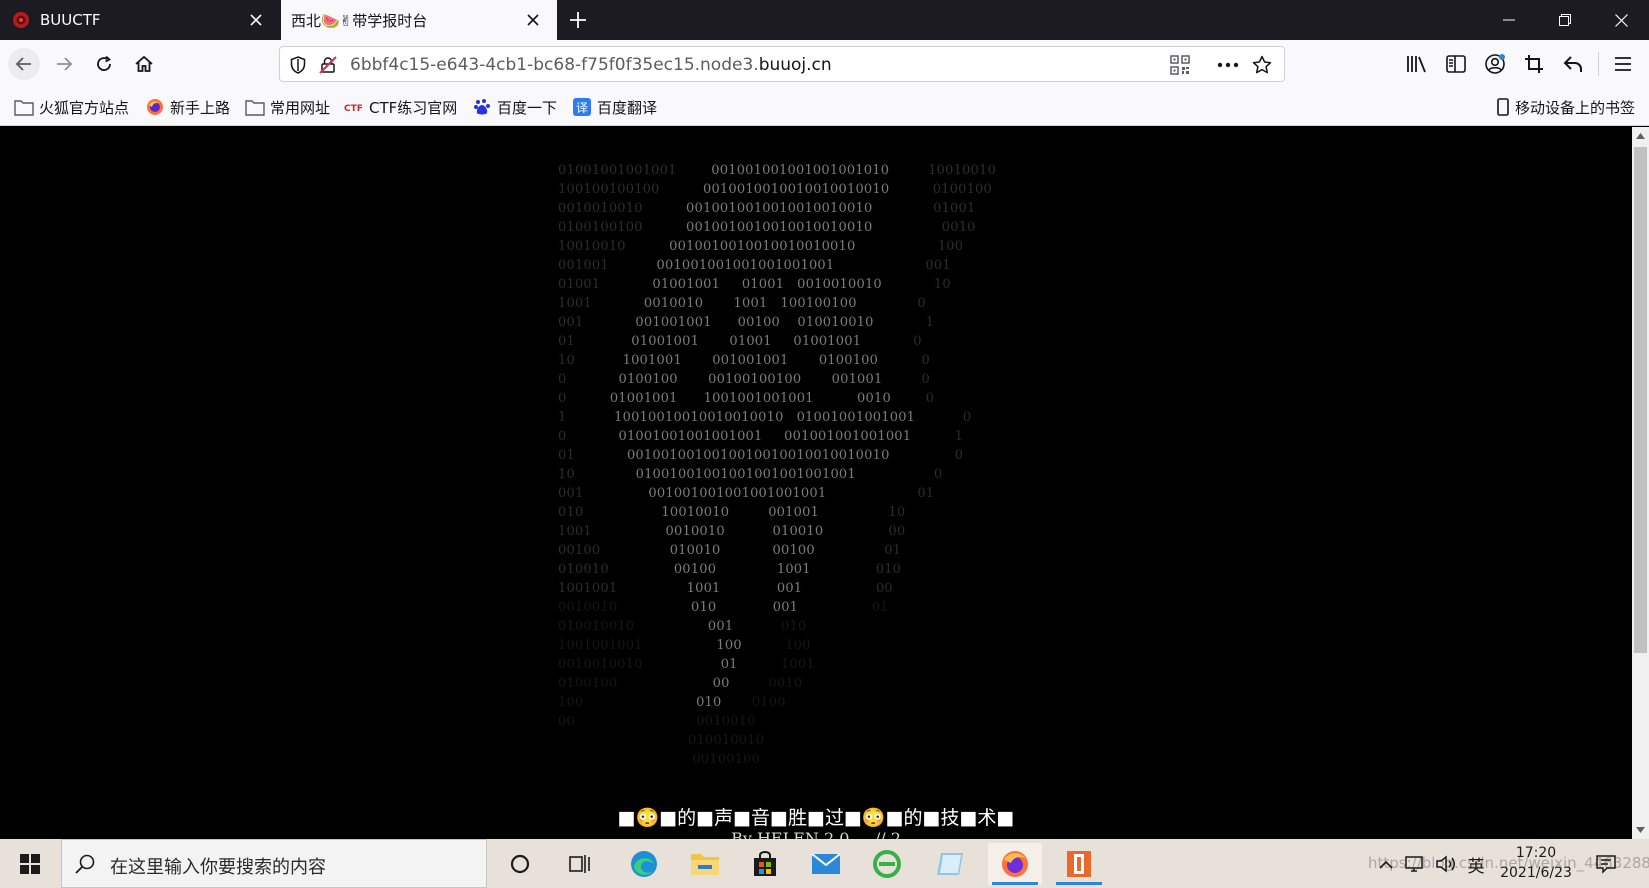  I want to click on forward-icon, so click(64, 64).